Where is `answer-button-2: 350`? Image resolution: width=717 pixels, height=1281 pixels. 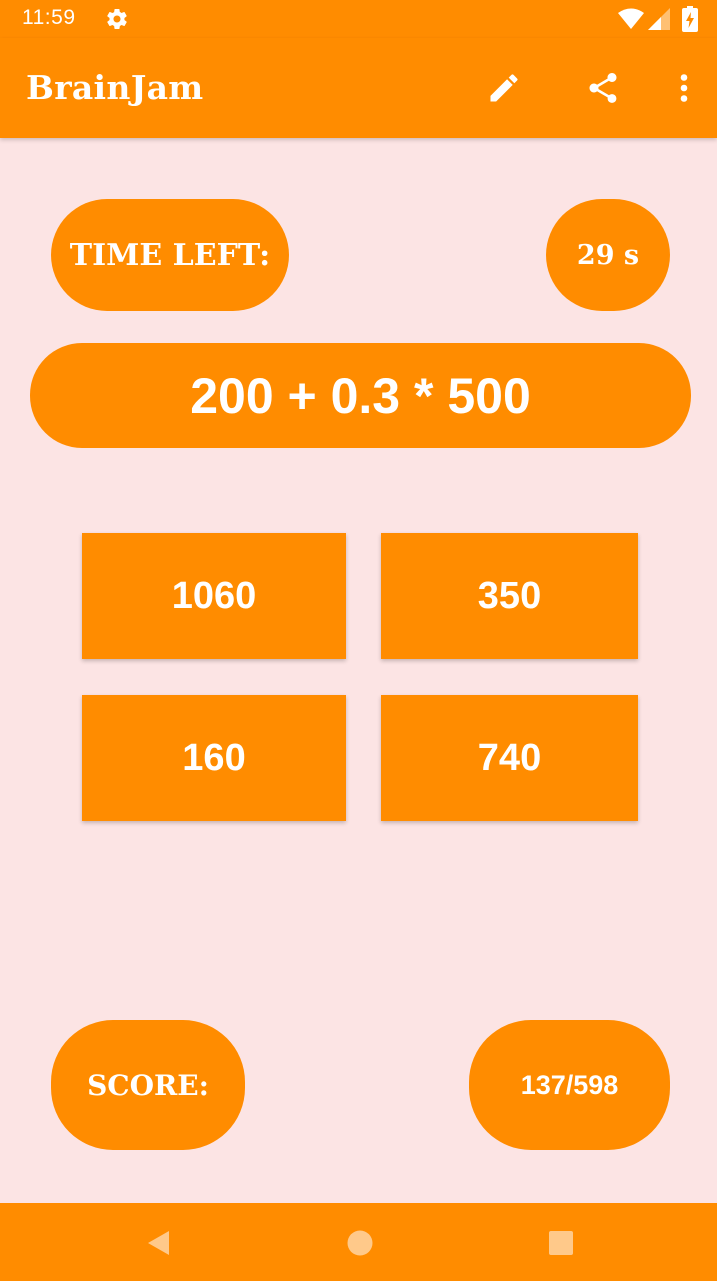 answer-button-2: 350 is located at coordinates (509, 596).